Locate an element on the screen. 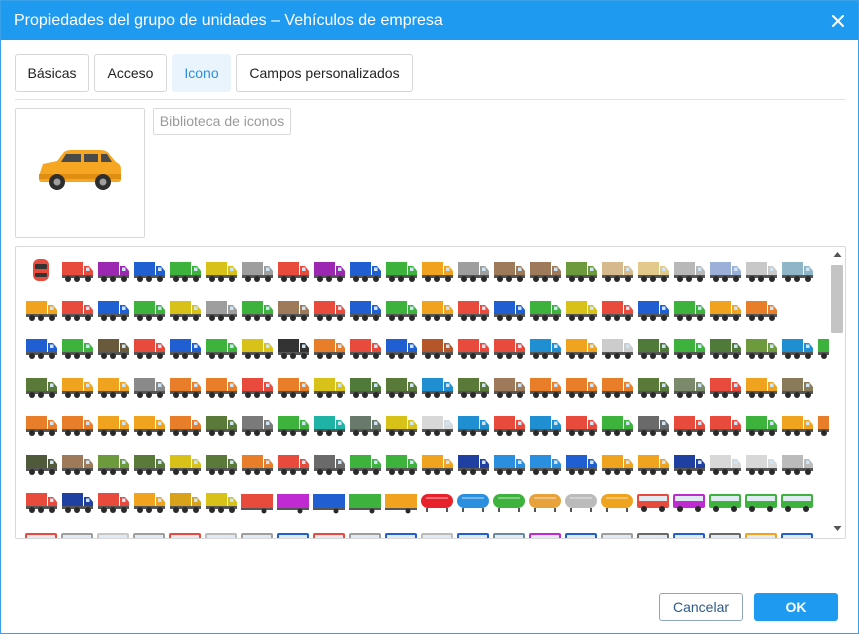  tab-icono: Icono is located at coordinates (201, 73).